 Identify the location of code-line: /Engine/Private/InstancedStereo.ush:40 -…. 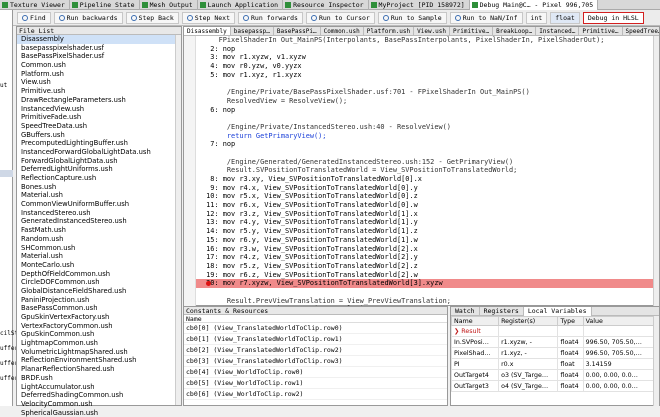
(421, 127).